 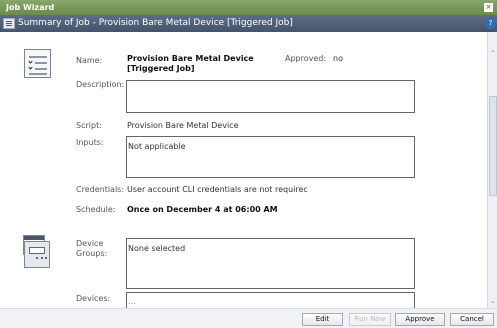 I want to click on device-groups-value: None selected, so click(x=157, y=248).